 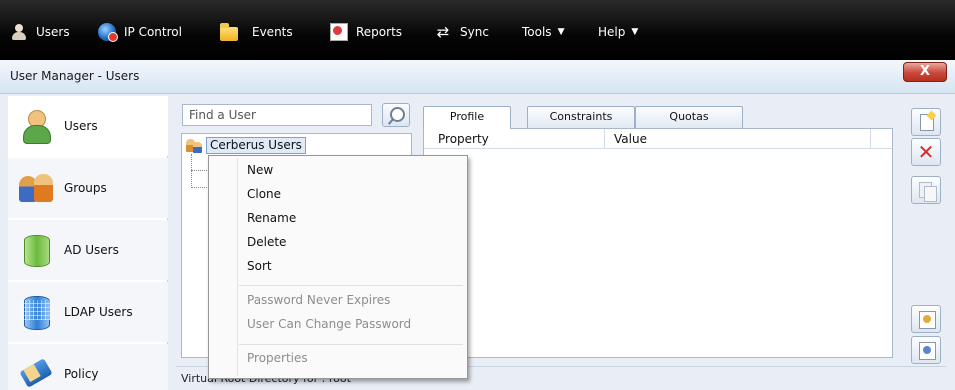 I want to click on tree-node-label: Cerberus Users, so click(x=256, y=145).